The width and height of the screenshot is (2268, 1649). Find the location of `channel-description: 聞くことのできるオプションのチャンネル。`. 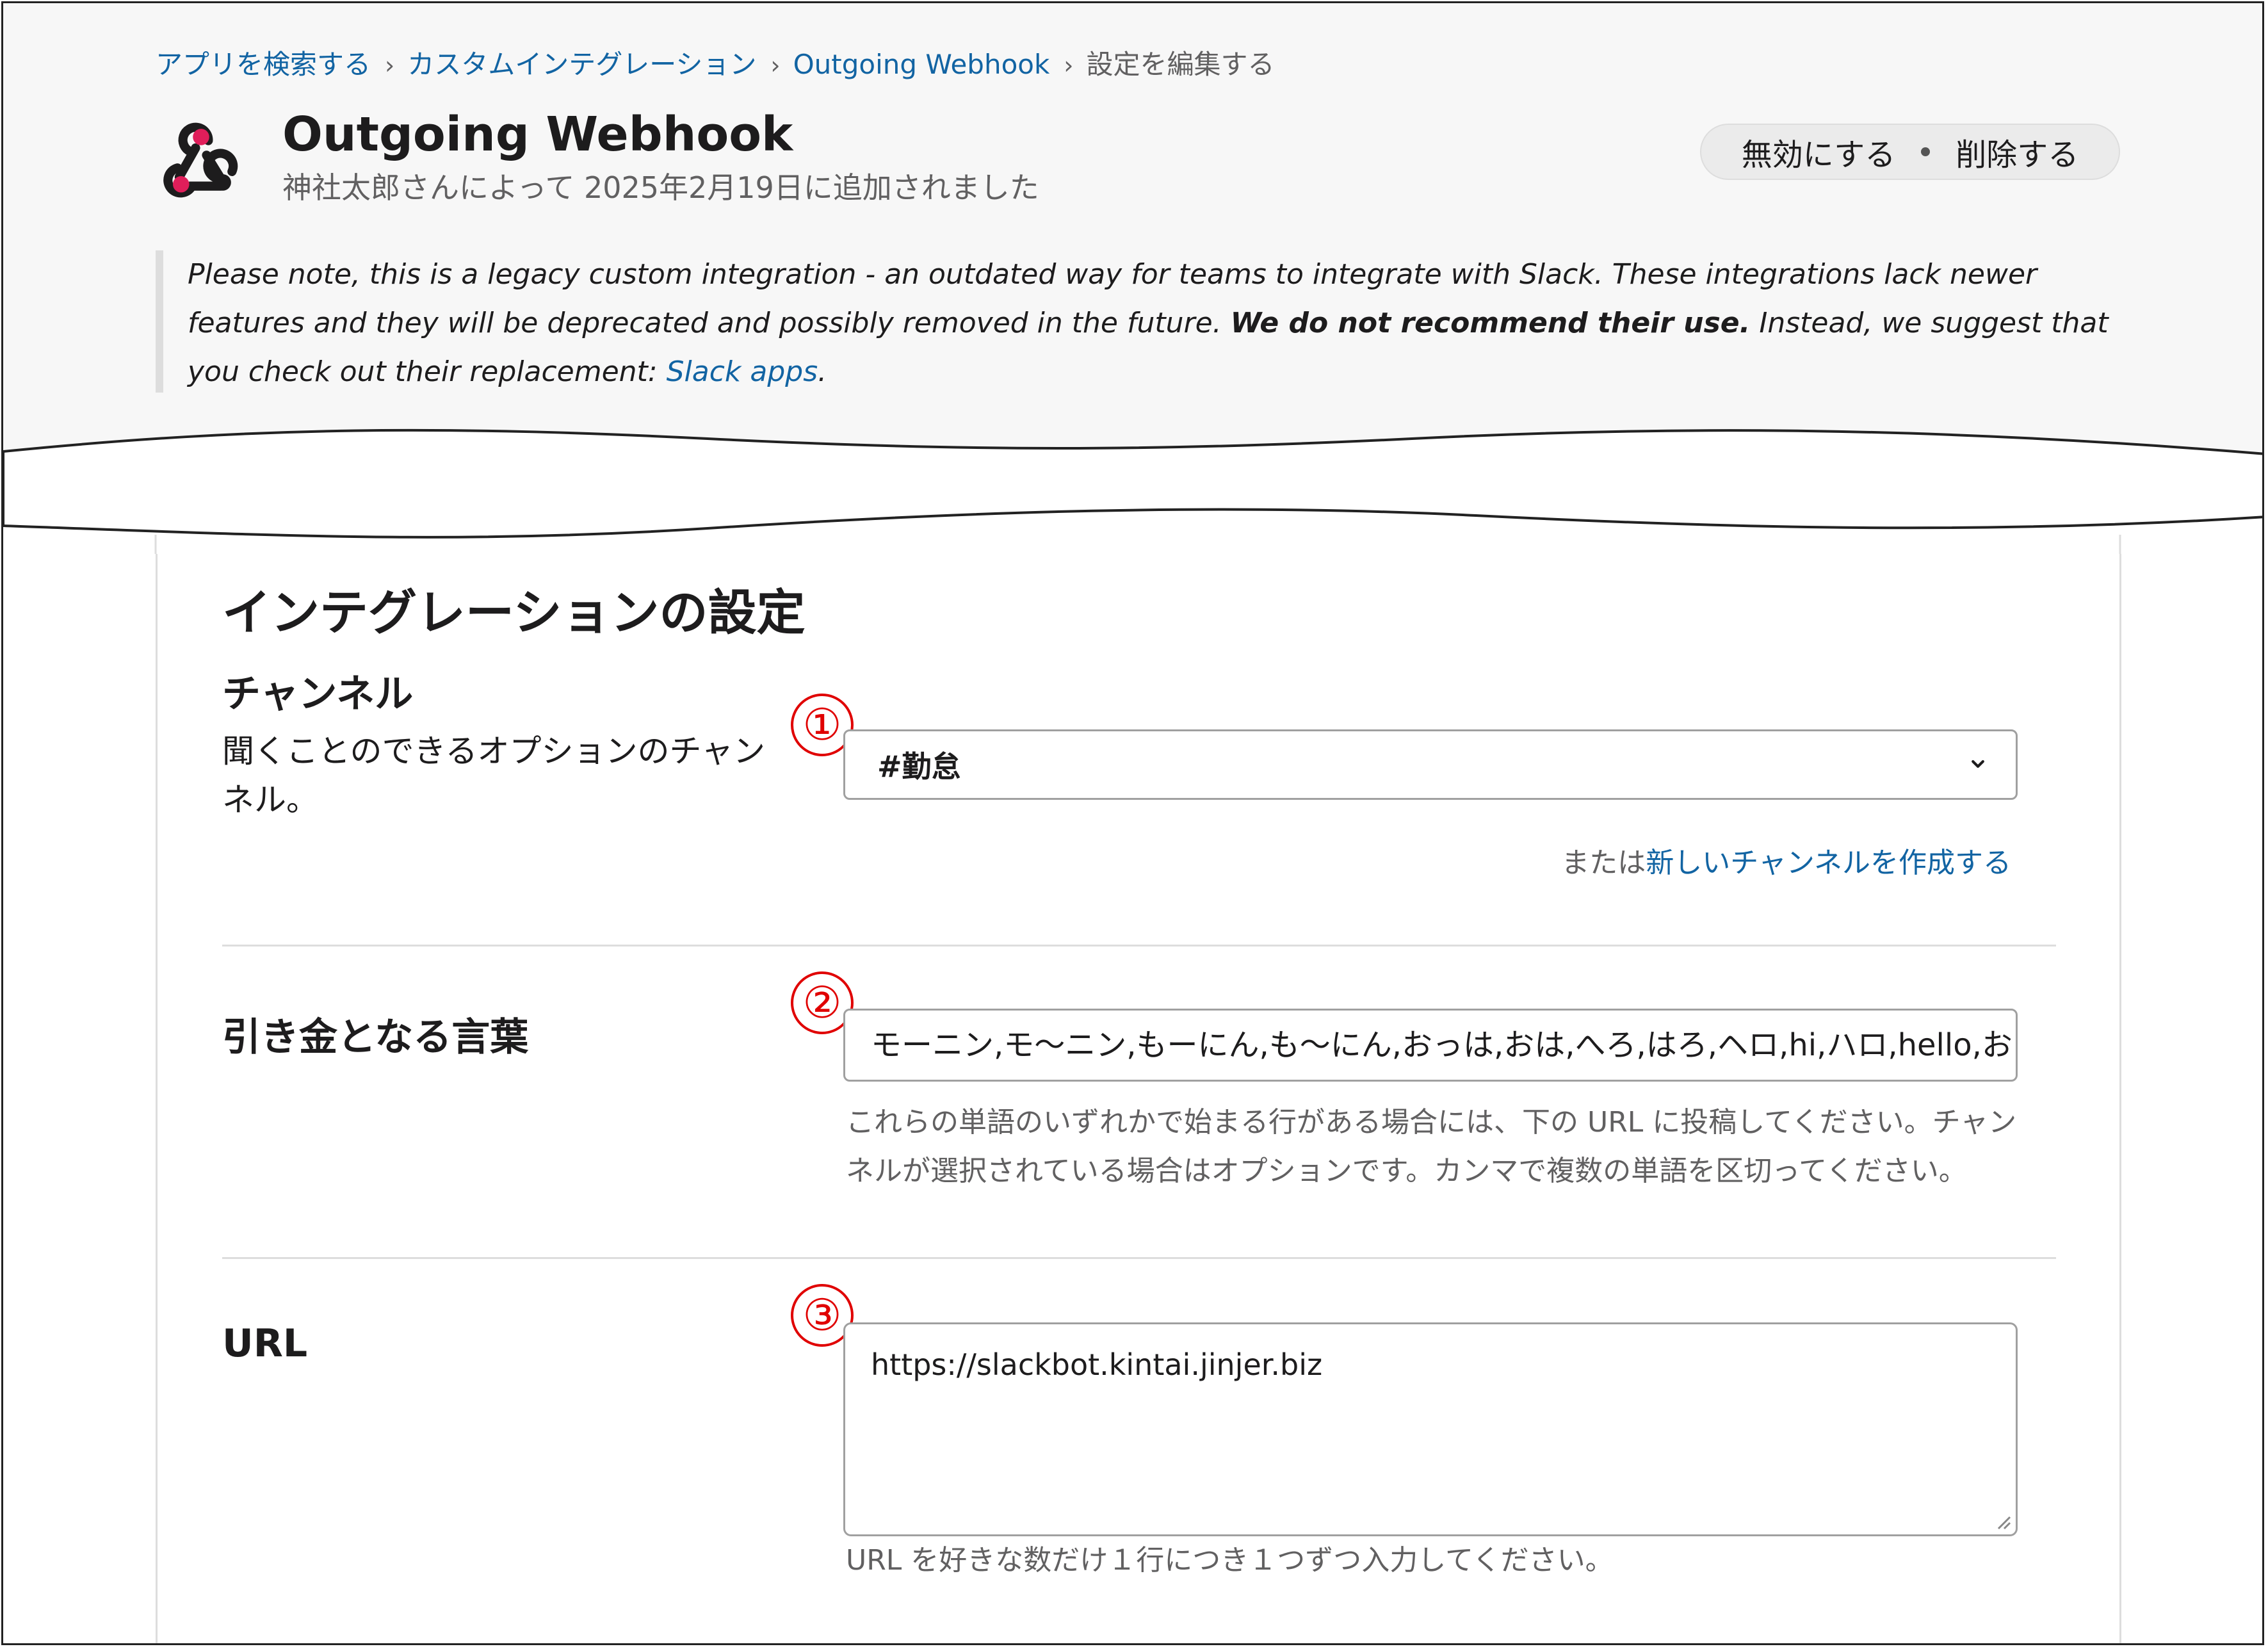

channel-description: 聞くことのできるオプションのチャンネル。 is located at coordinates (493, 775).